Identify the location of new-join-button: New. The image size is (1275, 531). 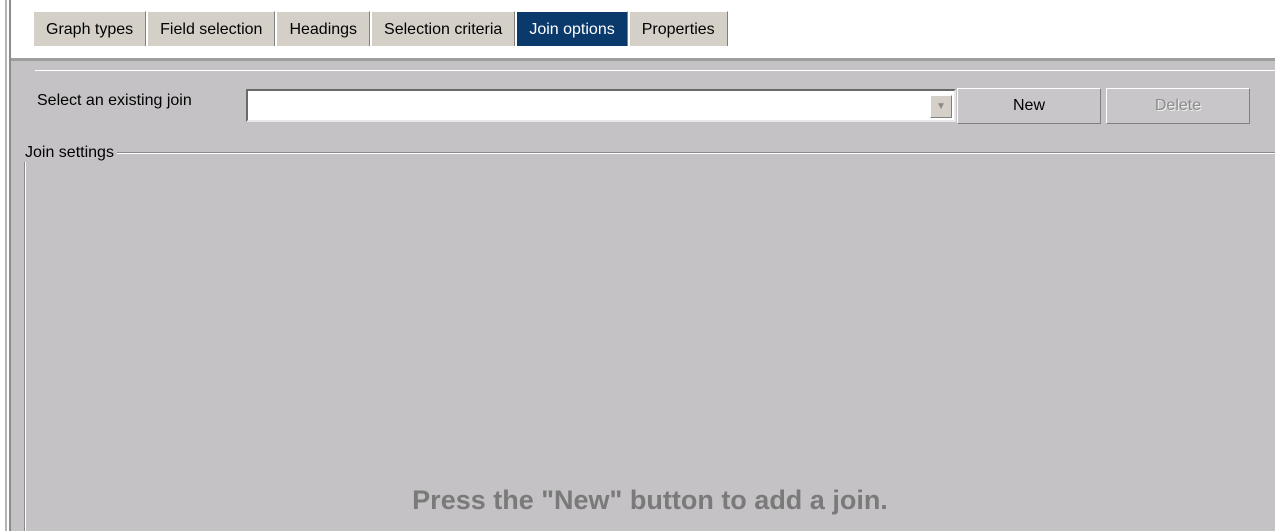
(1029, 106).